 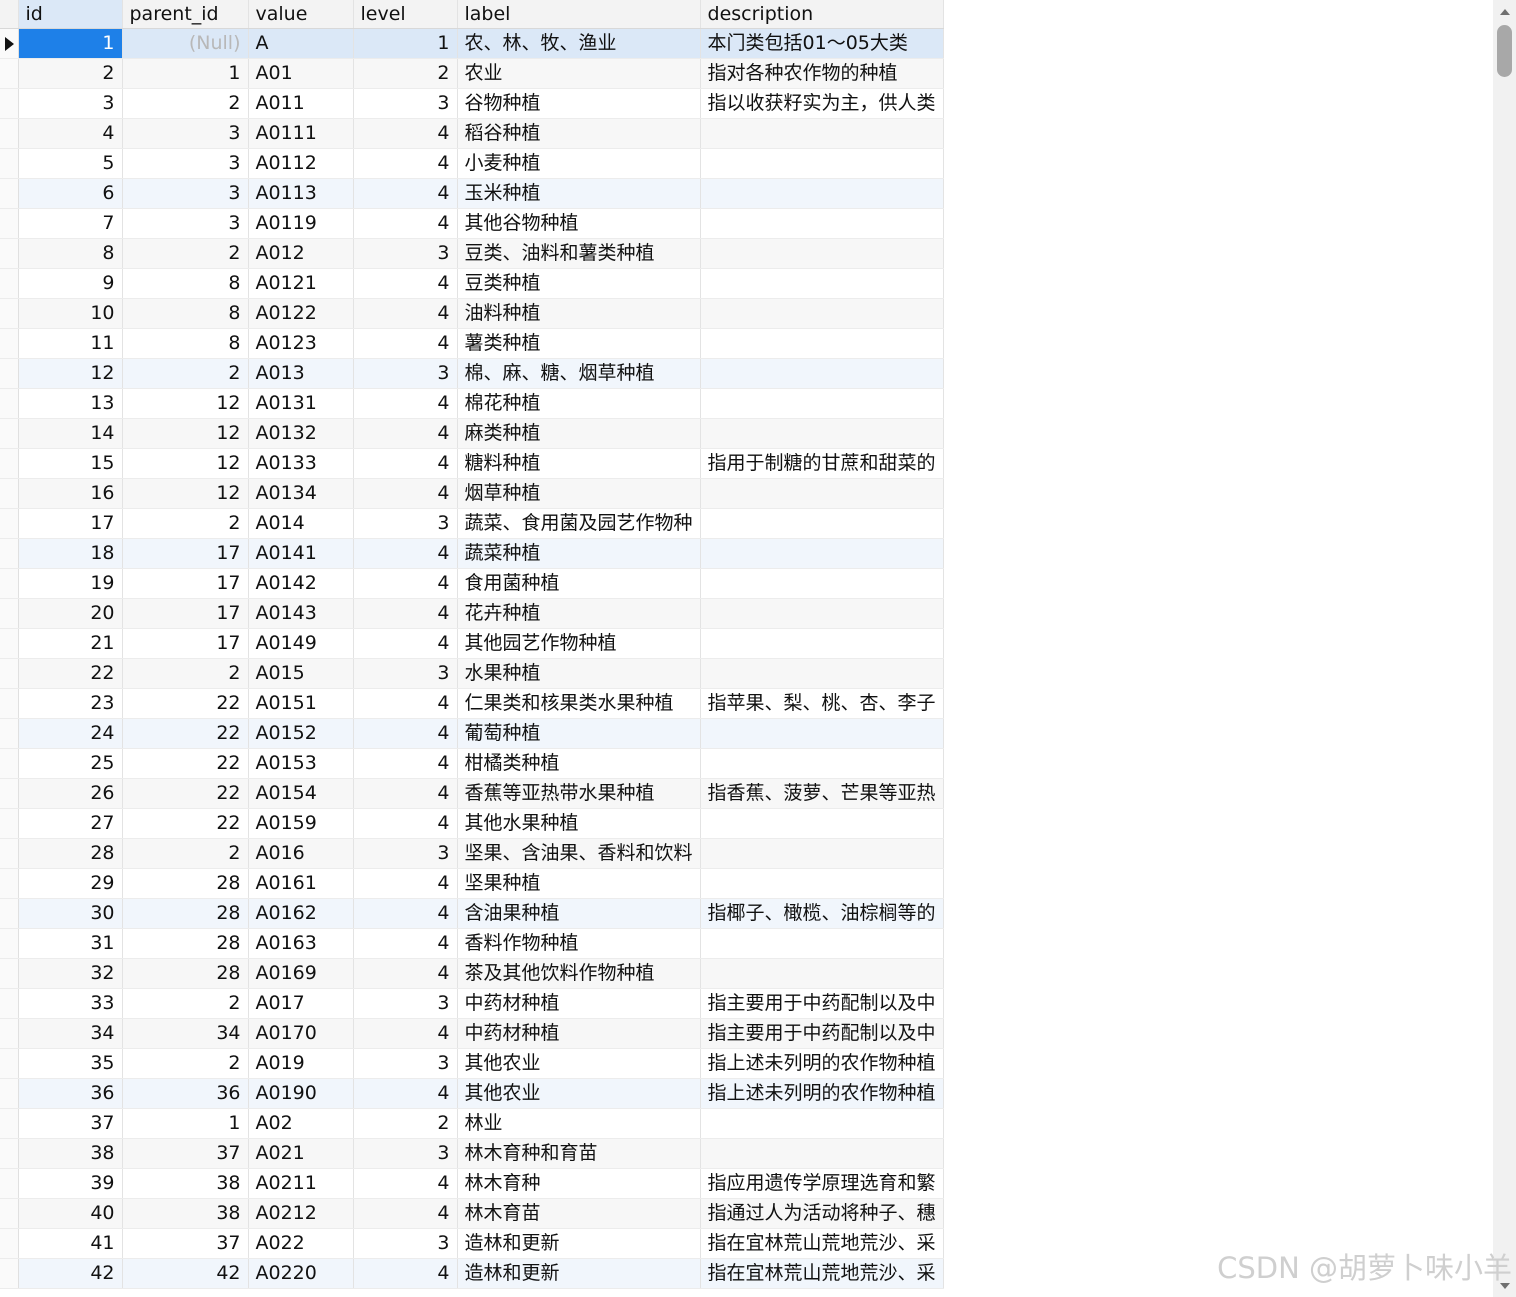 I want to click on table-row: 40 38 A0212 4 林木育苗 指通过人为活动将种子、穗, so click(x=472, y=1213).